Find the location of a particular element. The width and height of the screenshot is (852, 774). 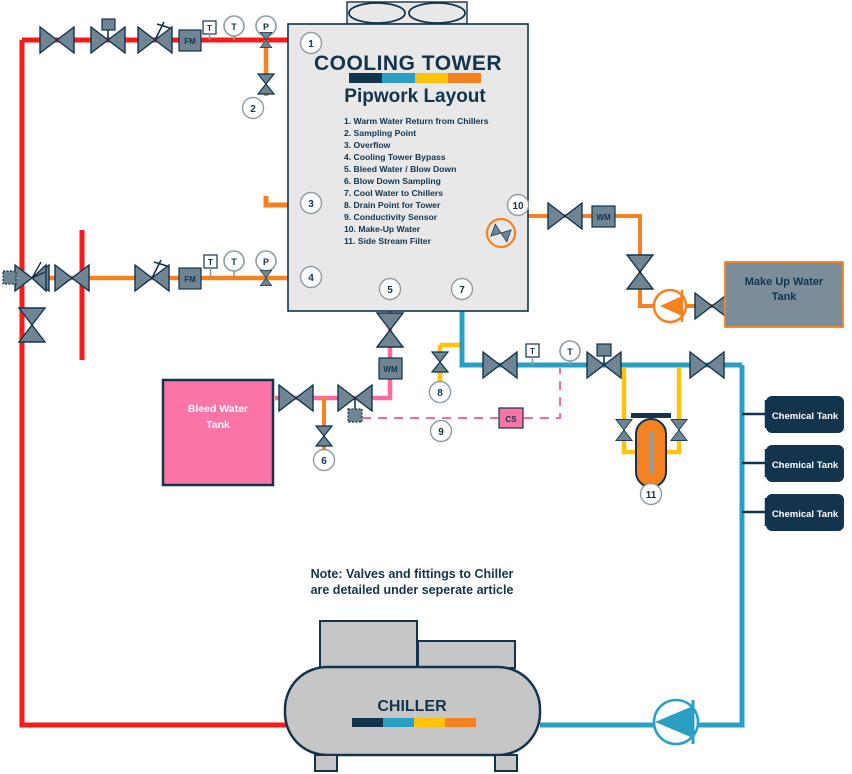

make-up-water-tank: Make Up Water Tank is located at coordinates (784, 294).